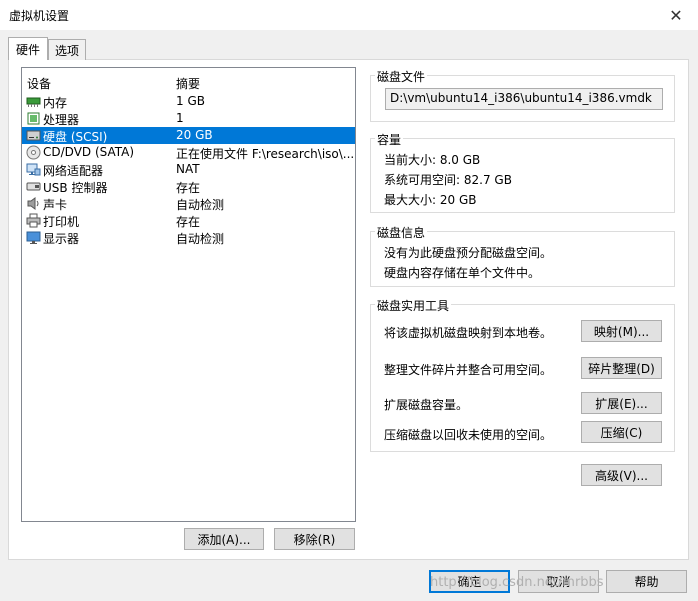 The image size is (698, 601). Describe the element at coordinates (314, 539) in the screenshot. I see `remove-button: 移除(R)` at that location.